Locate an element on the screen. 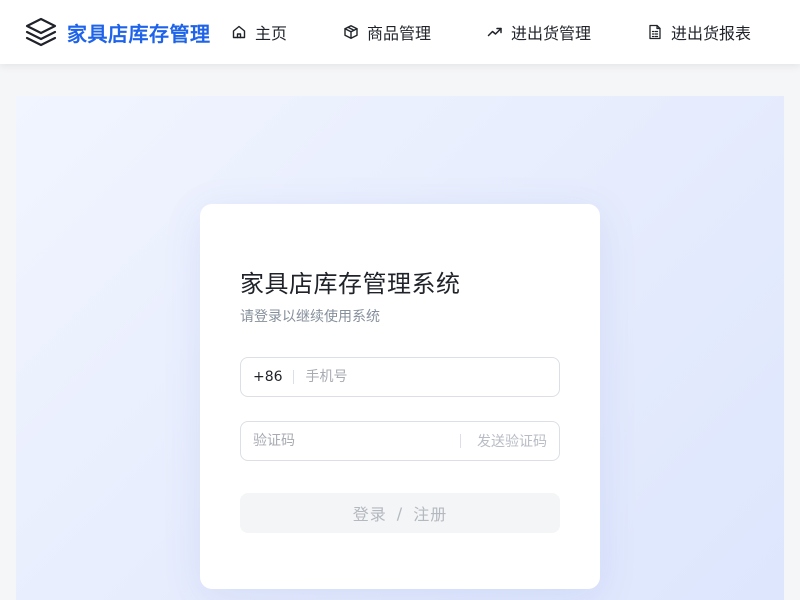  login-title: 家具店库存管理系统 is located at coordinates (350, 284).